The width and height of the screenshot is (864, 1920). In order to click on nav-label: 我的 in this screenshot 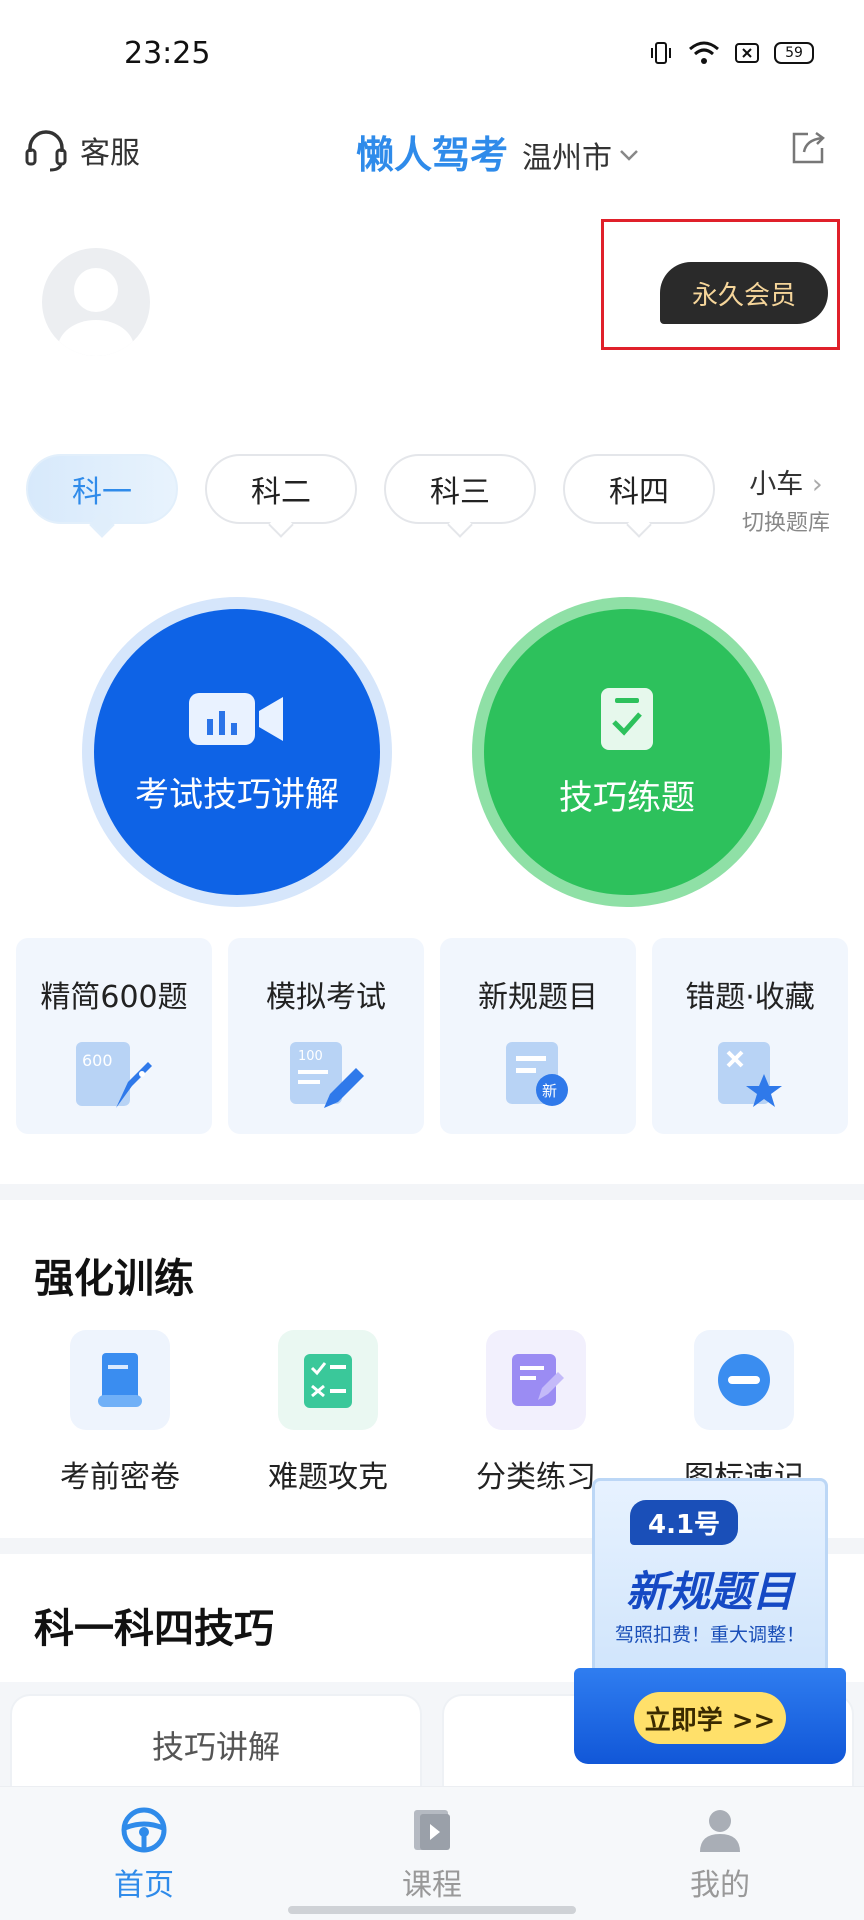, I will do `click(720, 1885)`.